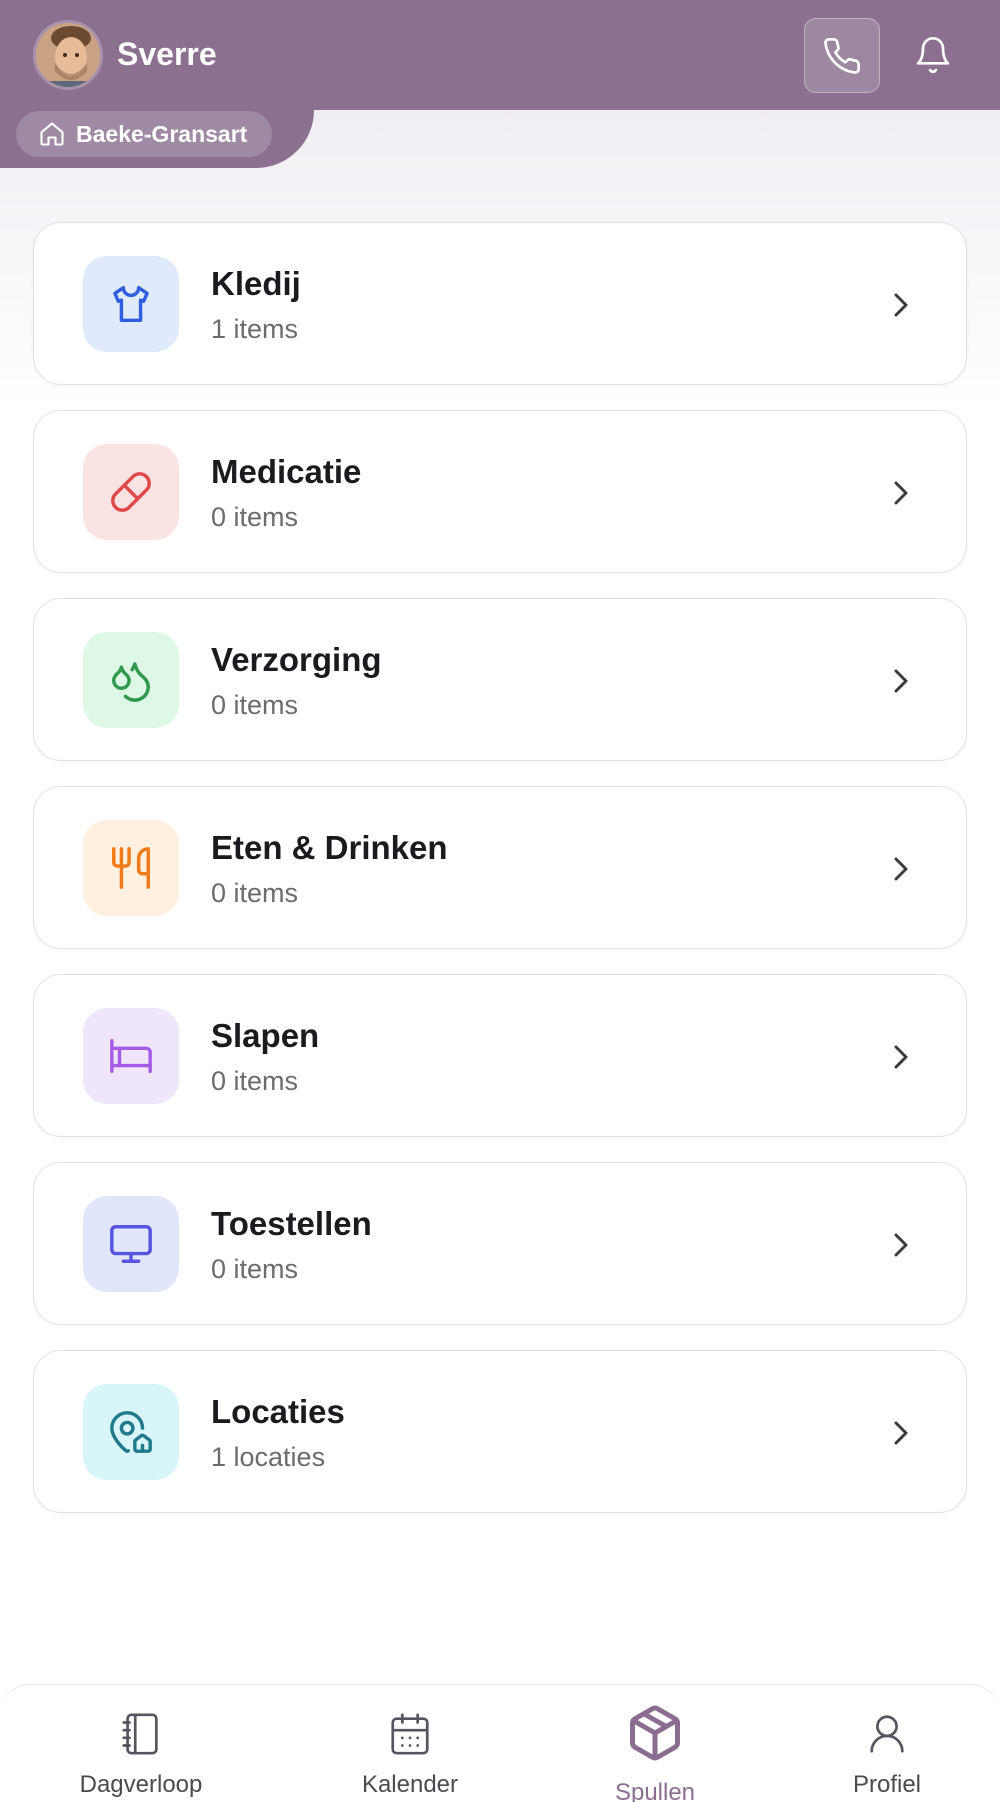 The image size is (1000, 1802). What do you see at coordinates (500, 1055) in the screenshot?
I see `category-card-slapen: Slapen 0 items` at bounding box center [500, 1055].